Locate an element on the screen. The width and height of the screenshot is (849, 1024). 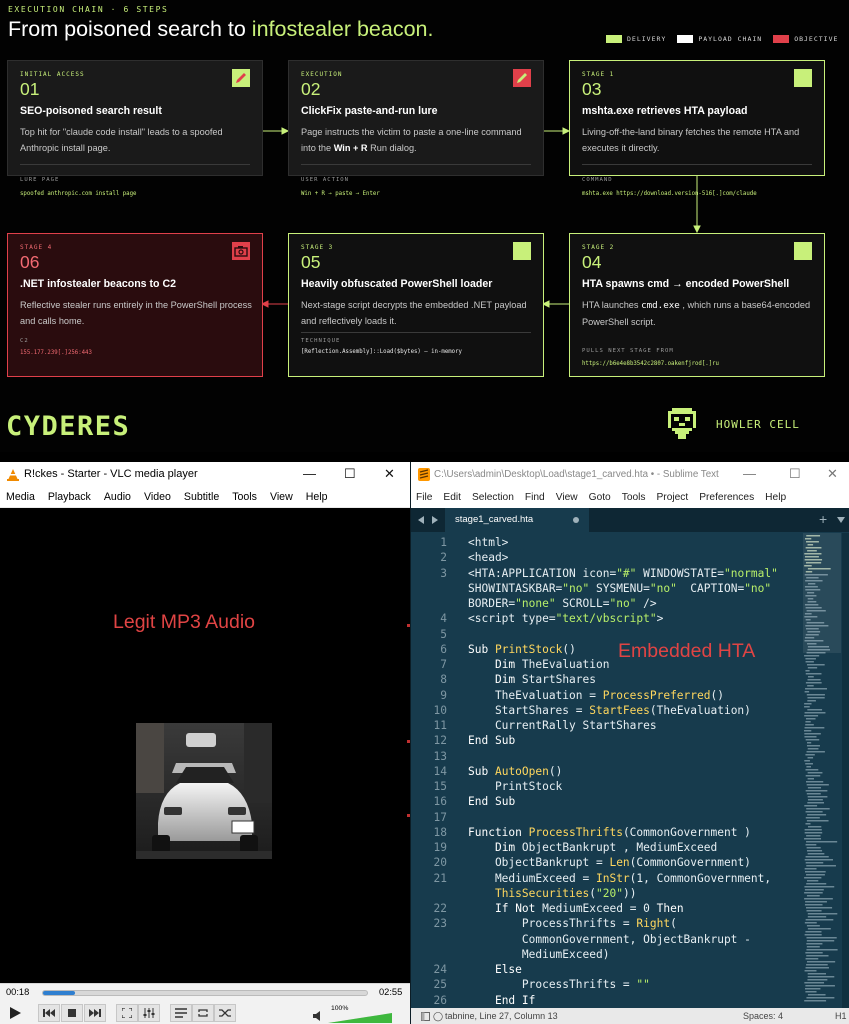
panel-toggle-icon is located at coordinates (425, 1016).